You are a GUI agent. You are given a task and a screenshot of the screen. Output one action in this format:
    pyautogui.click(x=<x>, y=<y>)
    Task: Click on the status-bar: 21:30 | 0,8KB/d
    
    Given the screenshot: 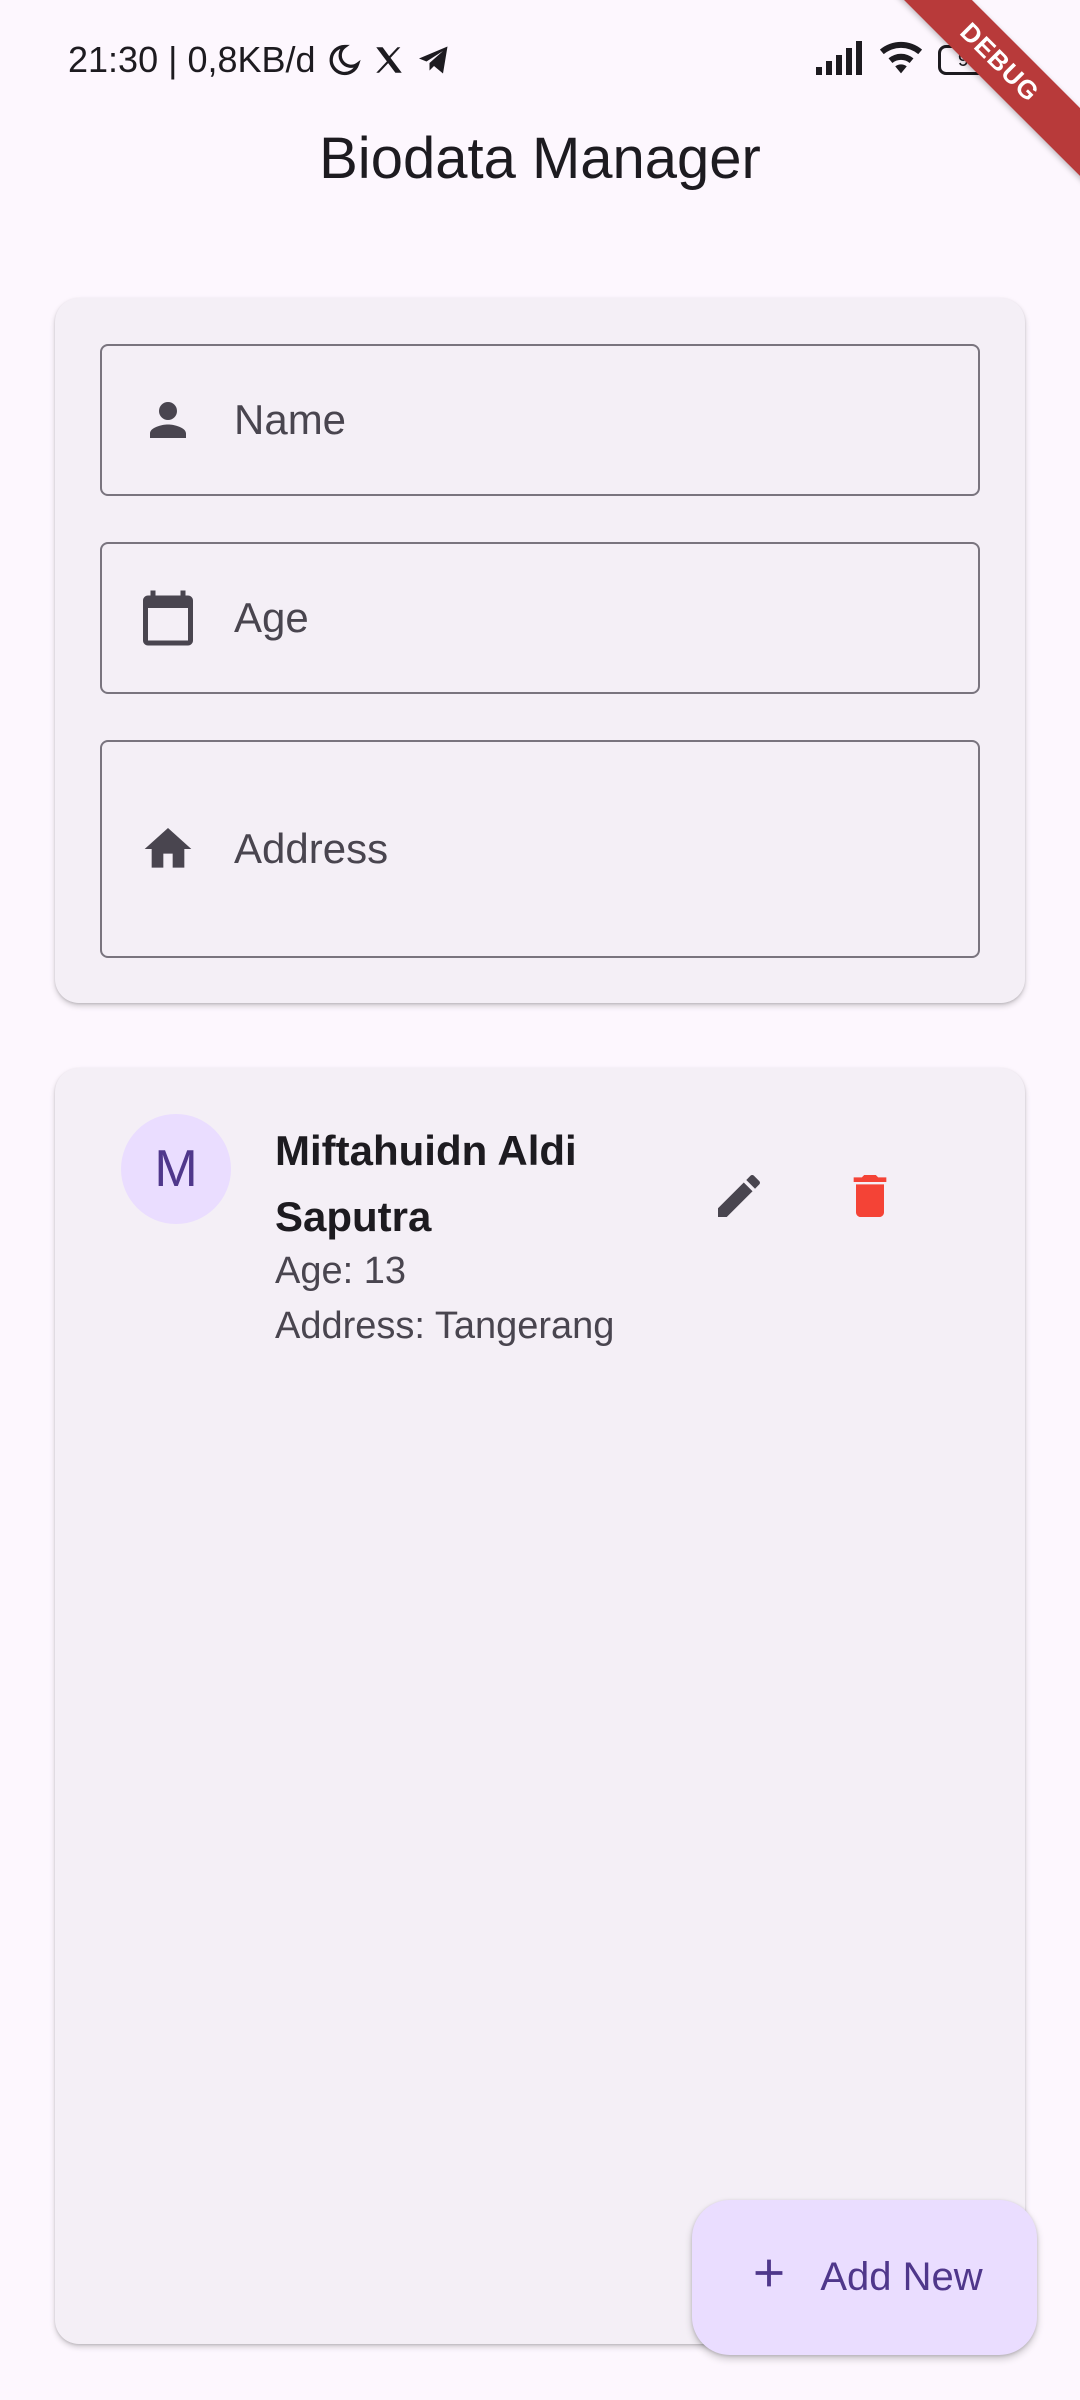 What is the action you would take?
    pyautogui.click(x=540, y=60)
    